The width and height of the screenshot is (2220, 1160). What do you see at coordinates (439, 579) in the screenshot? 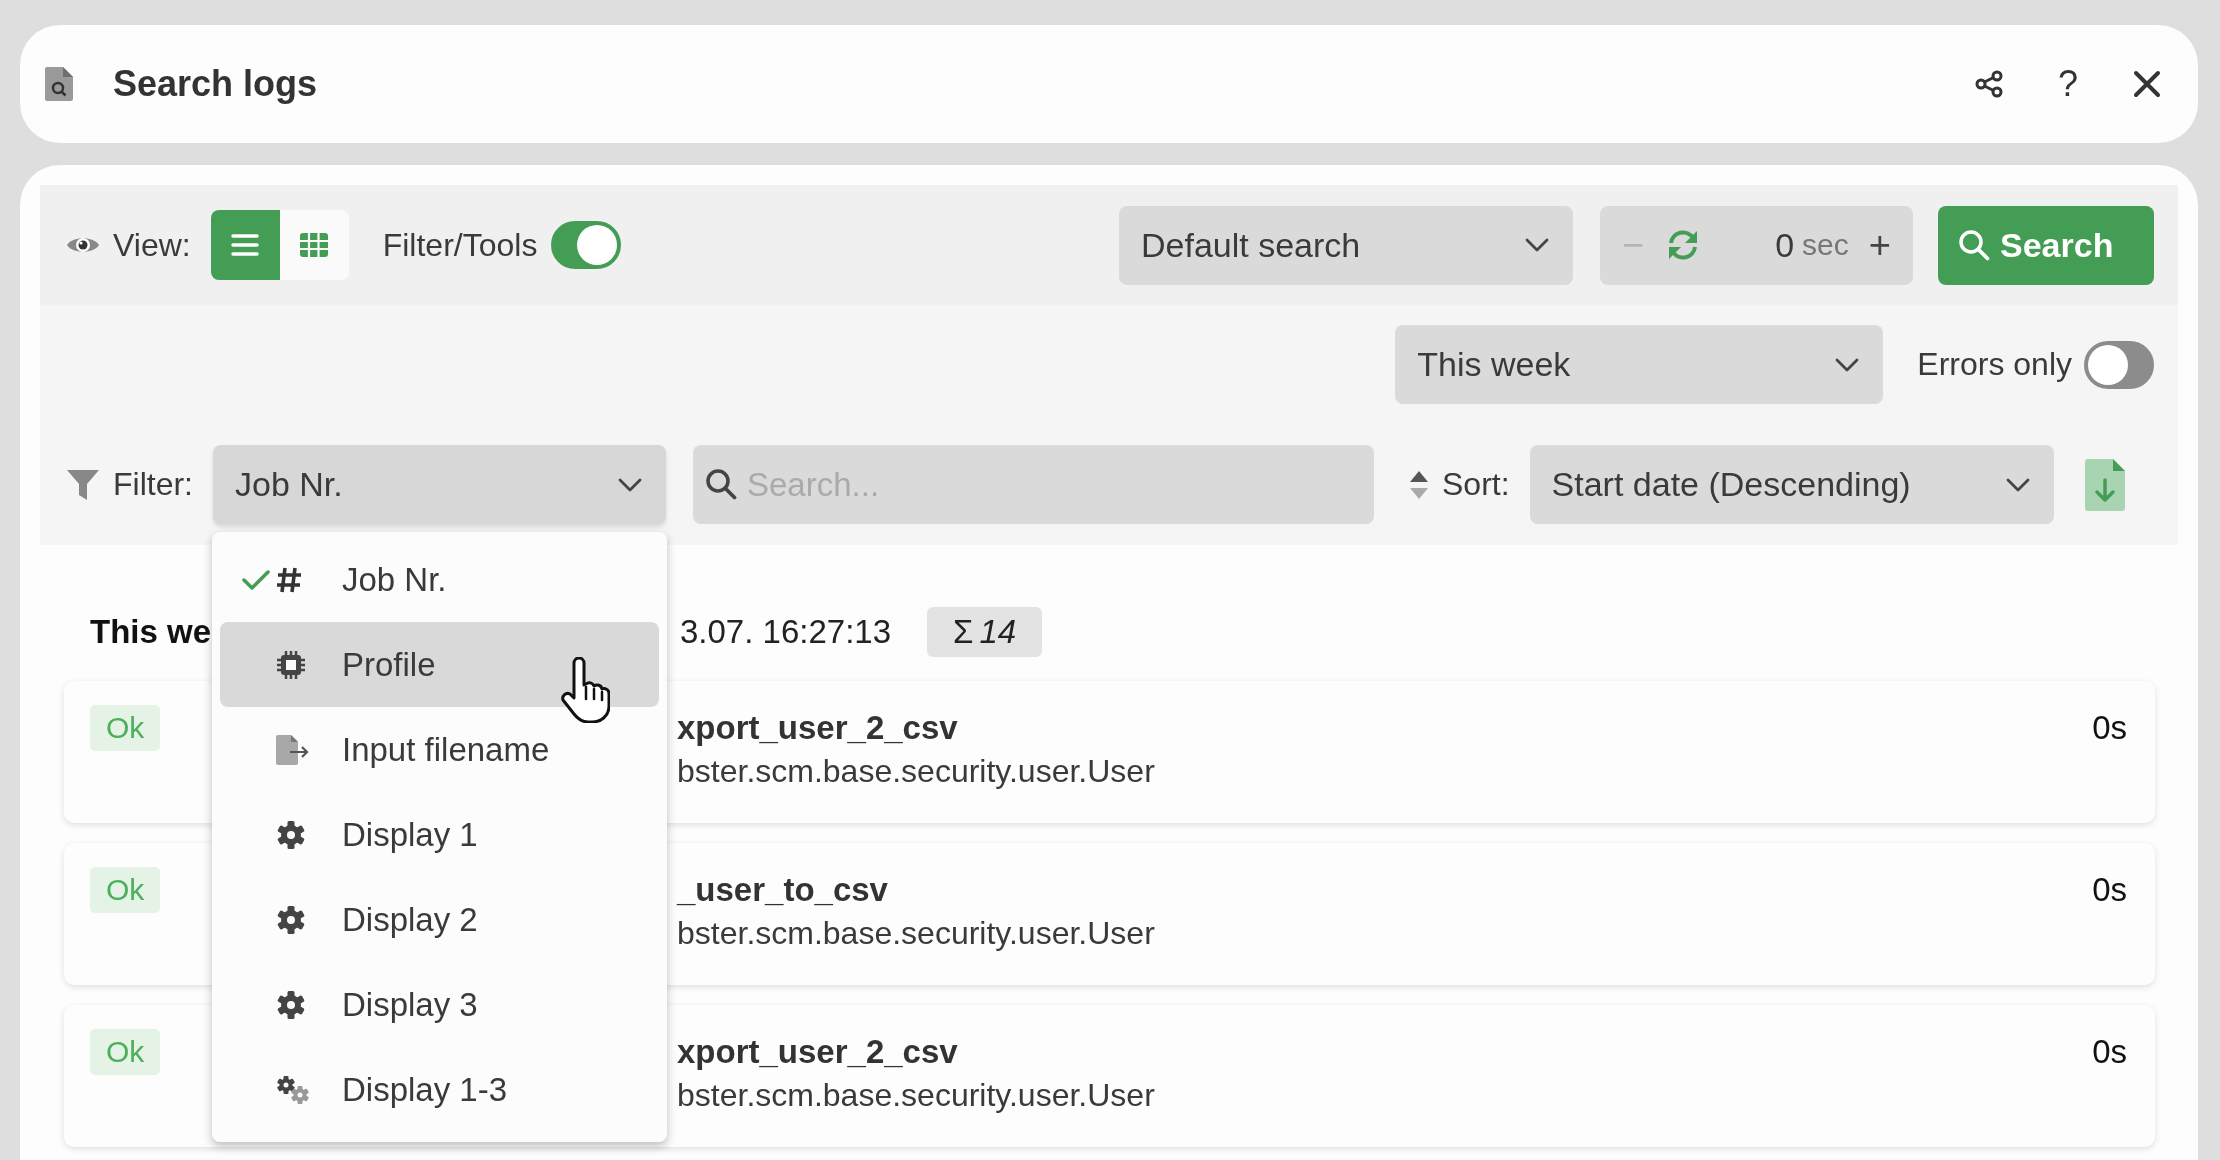
I see `menu-item: Job Nr.` at bounding box center [439, 579].